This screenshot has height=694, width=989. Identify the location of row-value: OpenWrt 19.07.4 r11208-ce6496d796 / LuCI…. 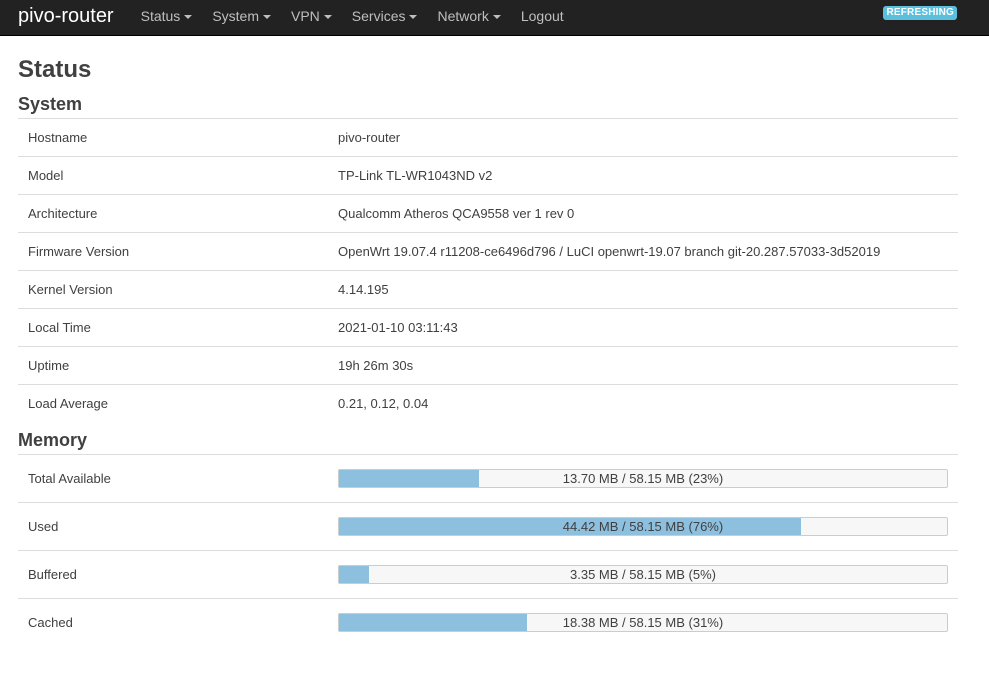
(643, 251).